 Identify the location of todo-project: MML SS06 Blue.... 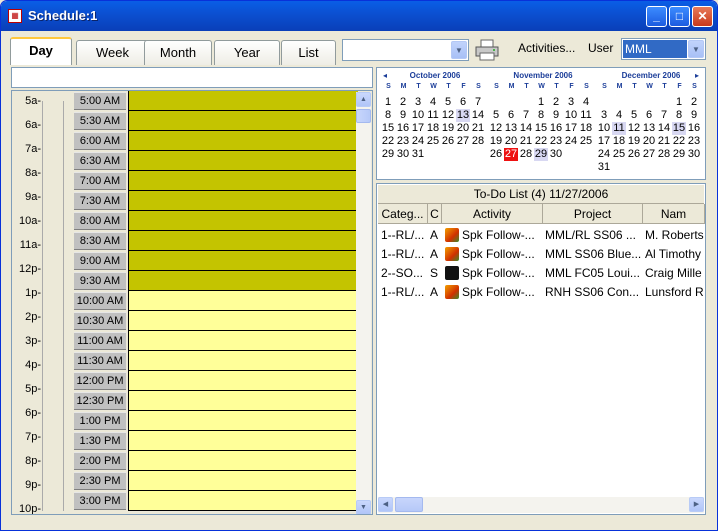
(593, 254).